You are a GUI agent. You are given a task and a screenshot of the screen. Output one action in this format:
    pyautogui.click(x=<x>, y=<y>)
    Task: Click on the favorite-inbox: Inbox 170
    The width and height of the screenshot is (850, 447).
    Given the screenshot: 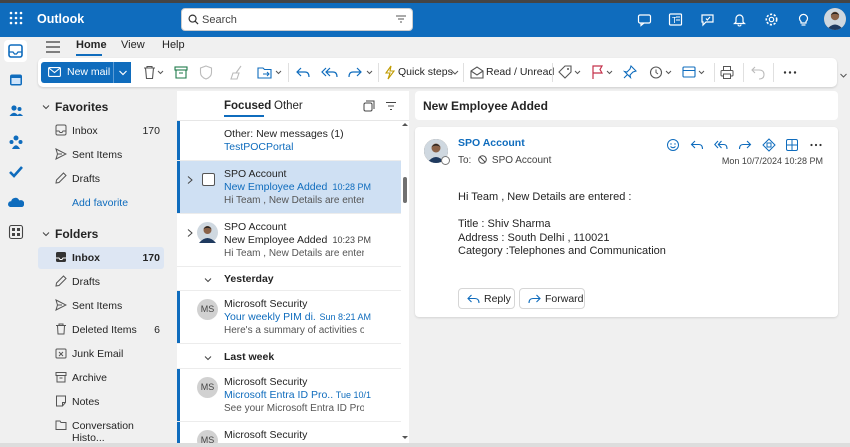 What is the action you would take?
    pyautogui.click(x=101, y=131)
    